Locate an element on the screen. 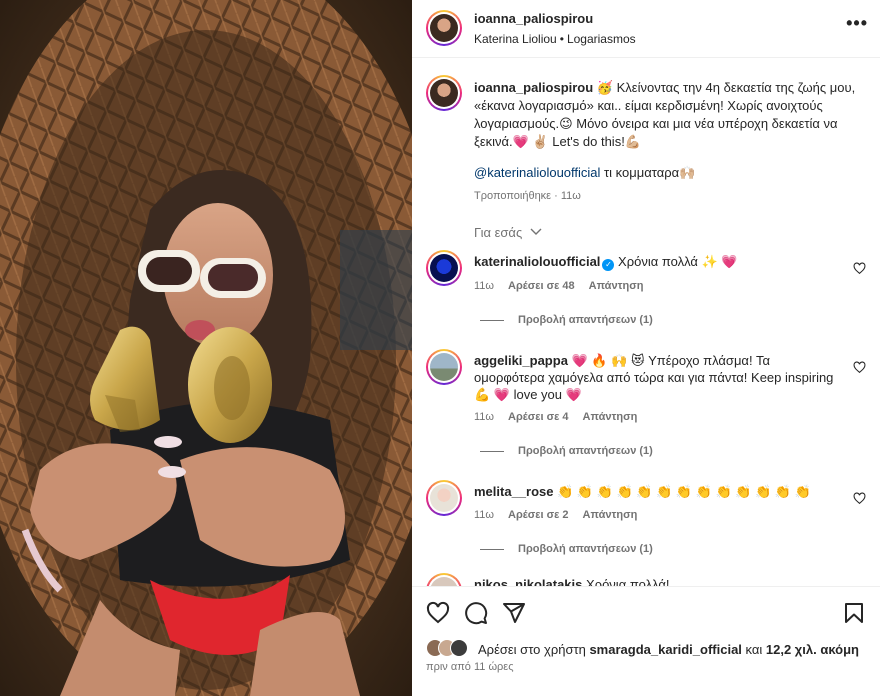 This screenshot has width=880, height=696. comment-username: nikos_nikolatakis is located at coordinates (528, 581).